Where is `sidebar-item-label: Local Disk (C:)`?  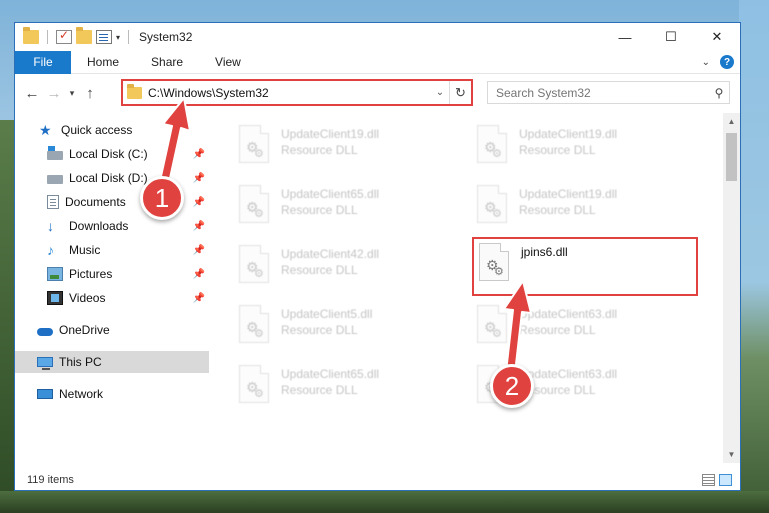
sidebar-item-label: Local Disk (C:) is located at coordinates (108, 154).